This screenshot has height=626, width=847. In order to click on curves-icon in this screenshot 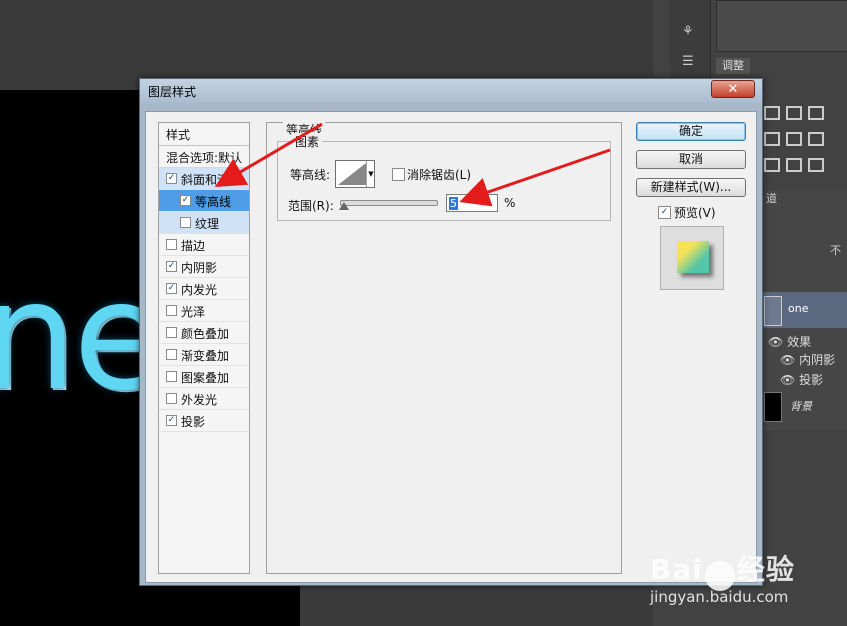, I will do `click(816, 113)`.